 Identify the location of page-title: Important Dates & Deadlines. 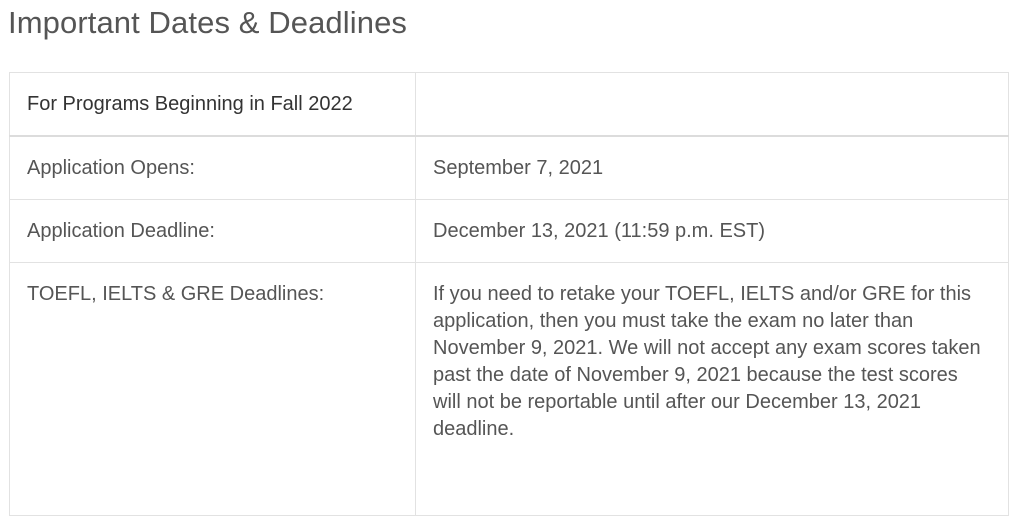
(208, 22).